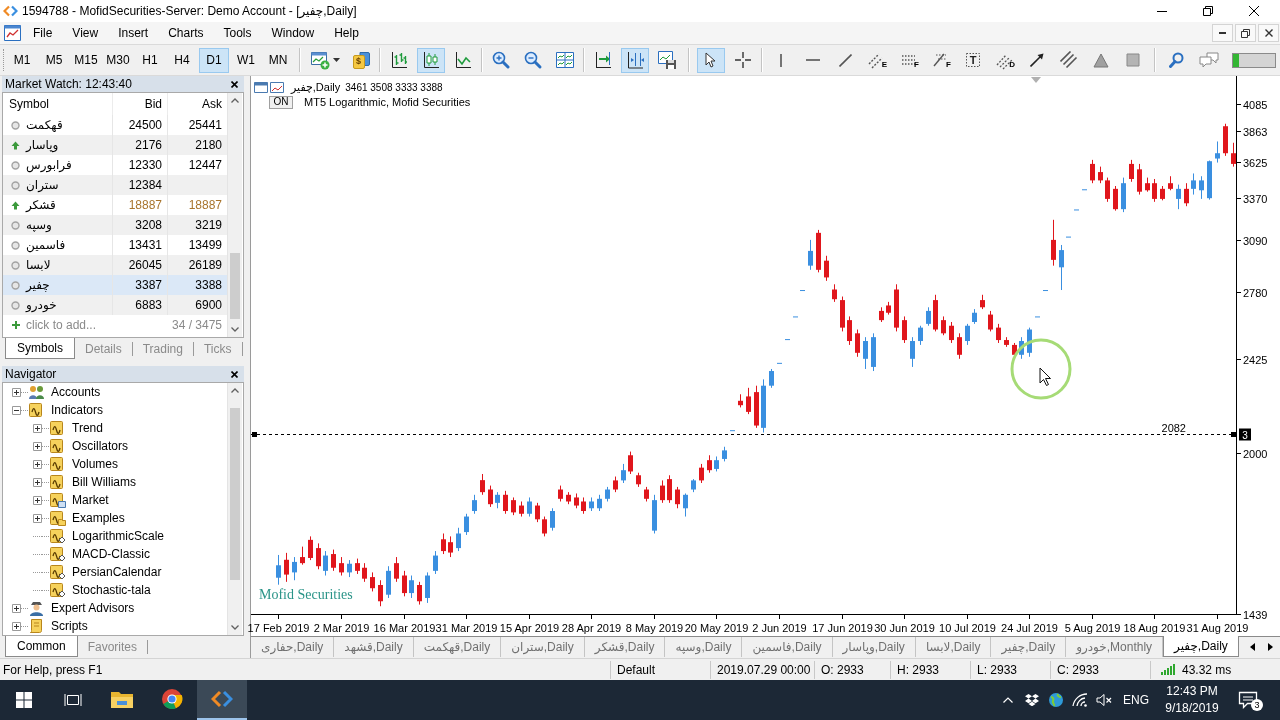 The width and height of the screenshot is (1280, 720). What do you see at coordinates (90, 500) in the screenshot?
I see `tree-item: Market` at bounding box center [90, 500].